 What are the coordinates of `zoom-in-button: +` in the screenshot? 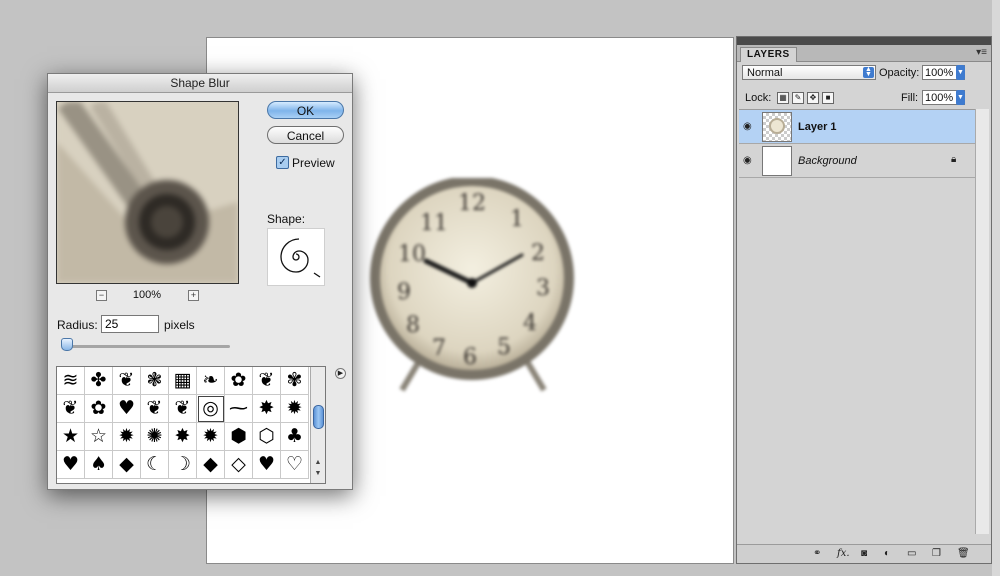 It's located at (193, 295).